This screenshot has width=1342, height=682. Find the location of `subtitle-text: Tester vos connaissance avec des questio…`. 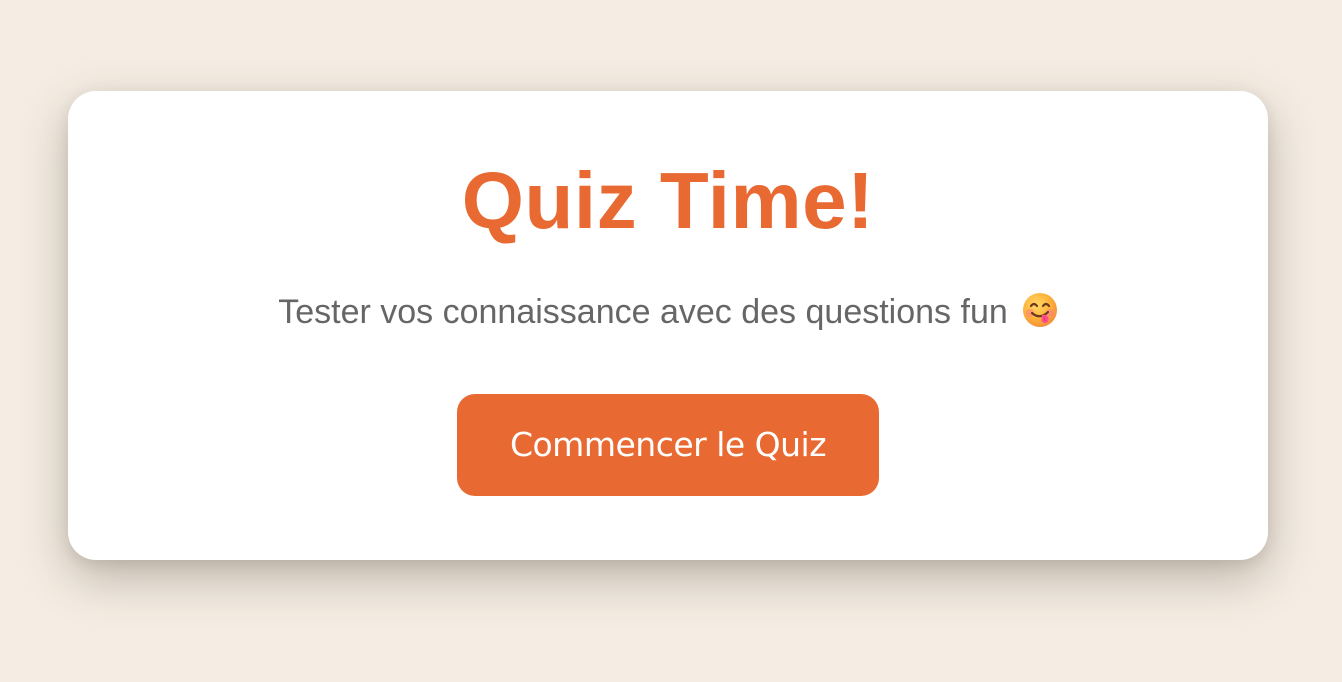

subtitle-text: Tester vos connaissance avec des questio… is located at coordinates (643, 312).